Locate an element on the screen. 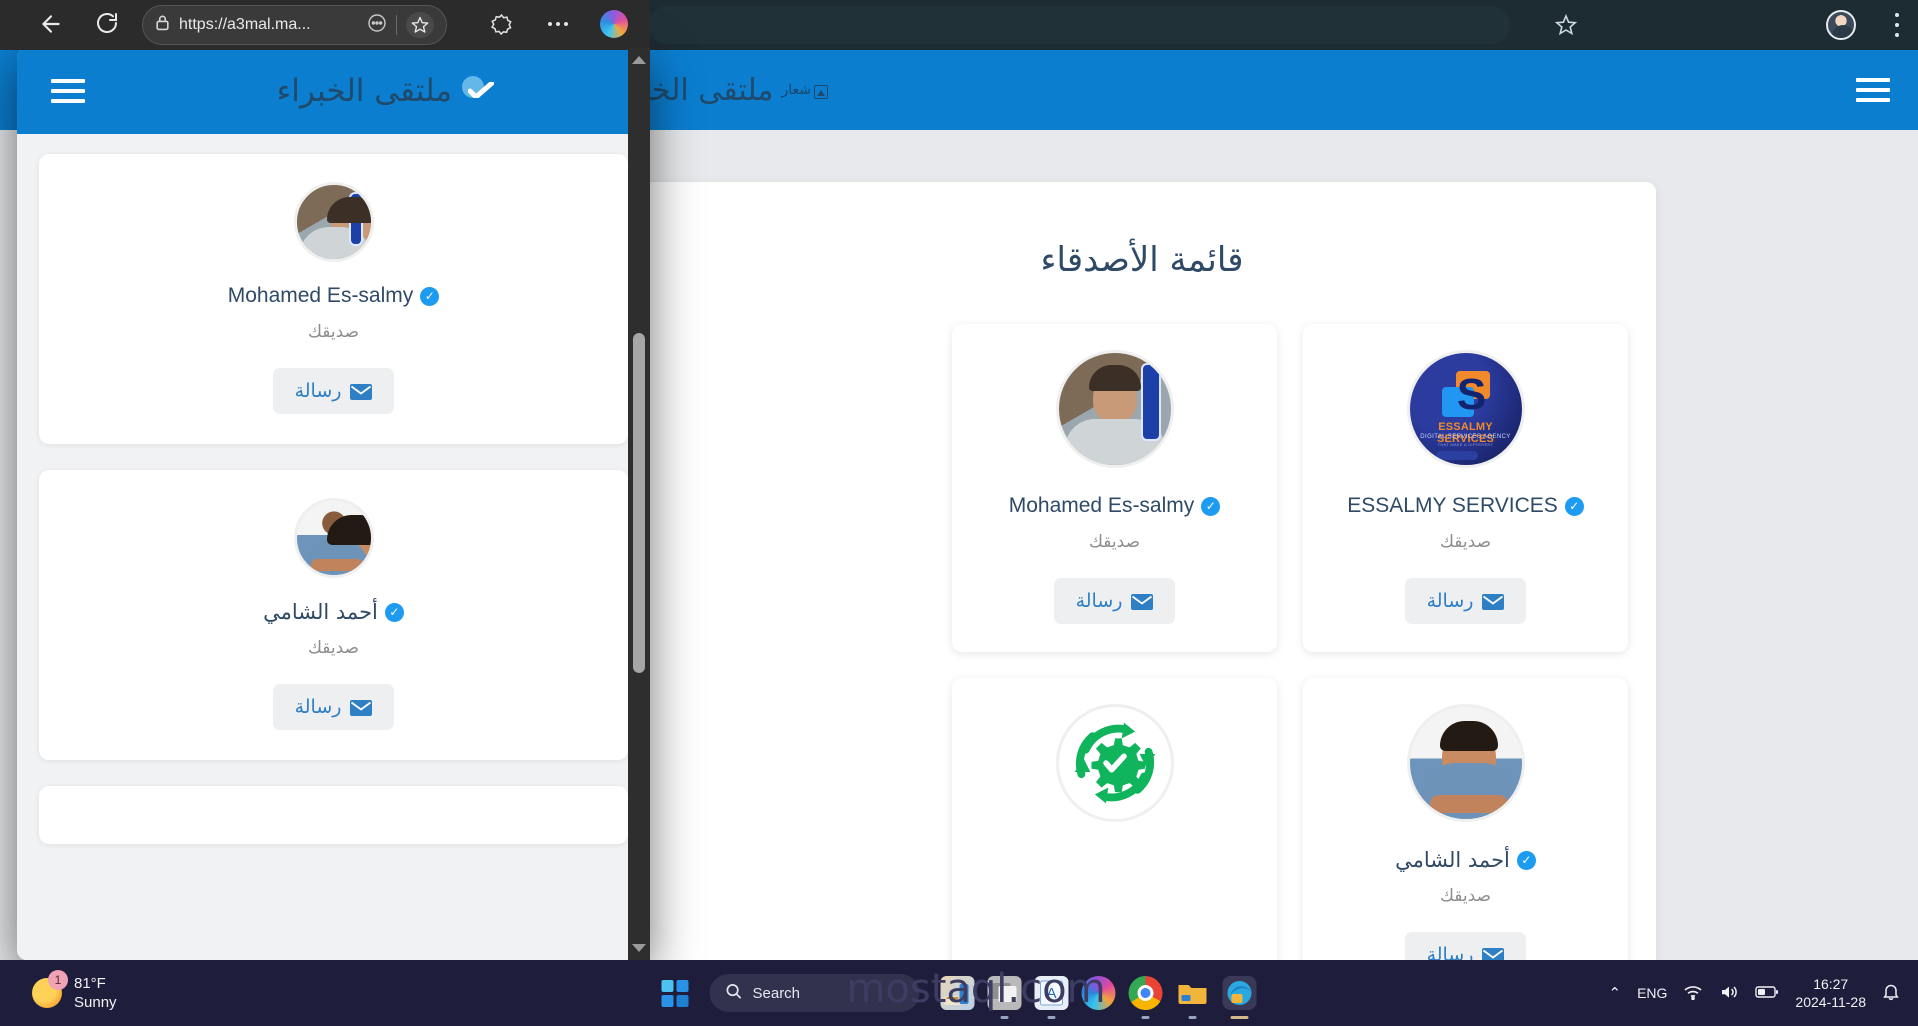 The height and width of the screenshot is (1026, 1918). collections-icon is located at coordinates (501, 26).